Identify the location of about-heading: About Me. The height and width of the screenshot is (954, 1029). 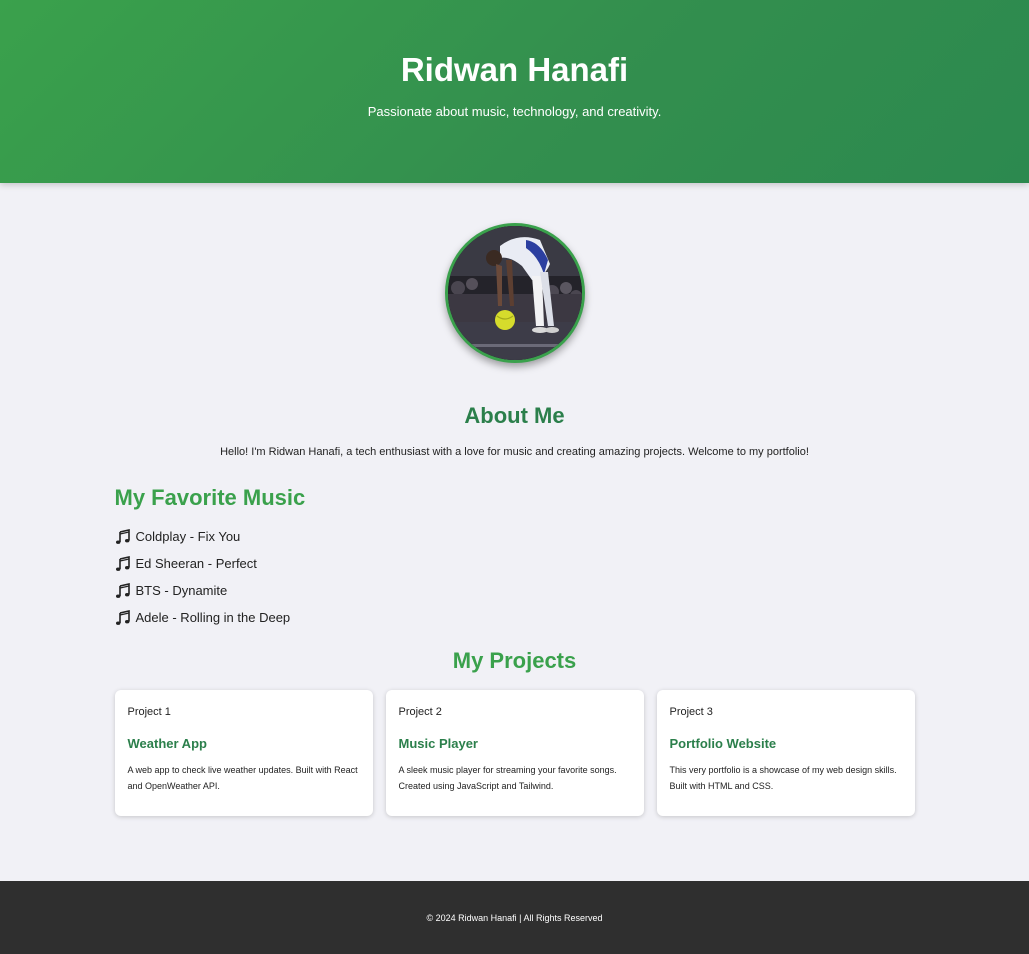
(514, 415).